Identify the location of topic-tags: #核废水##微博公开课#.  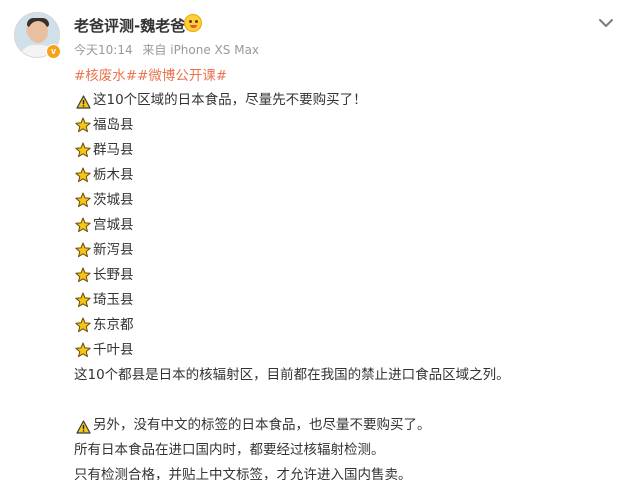
(344, 77).